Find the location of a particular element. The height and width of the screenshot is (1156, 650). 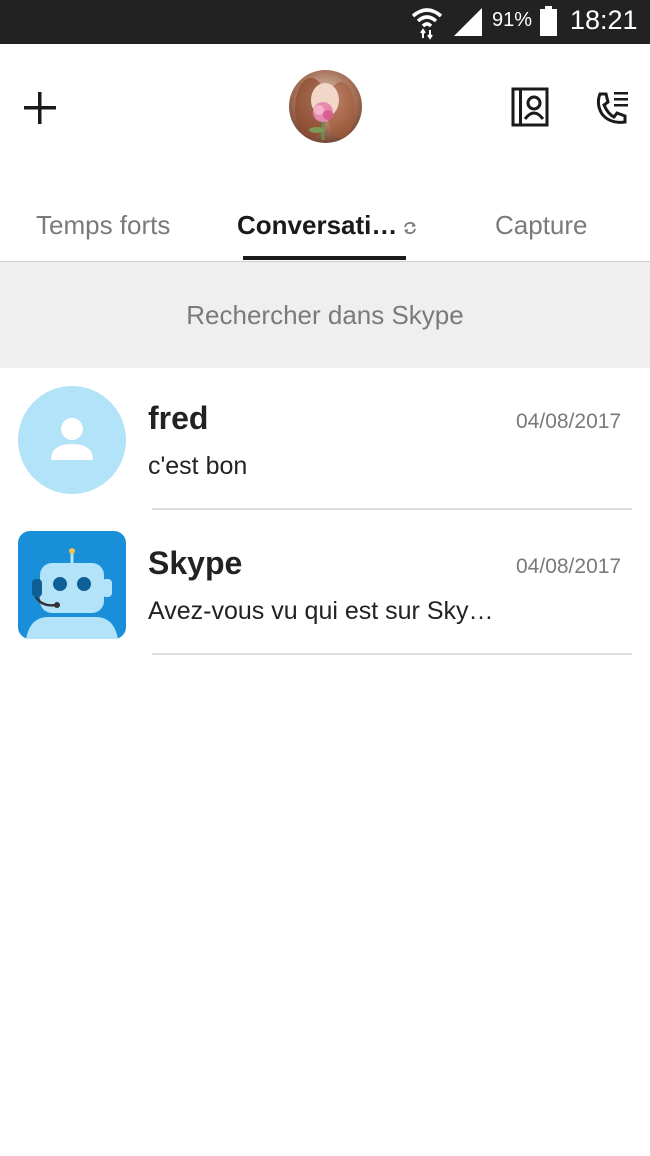

search-bar: Rechercher dans Skype is located at coordinates (325, 315).